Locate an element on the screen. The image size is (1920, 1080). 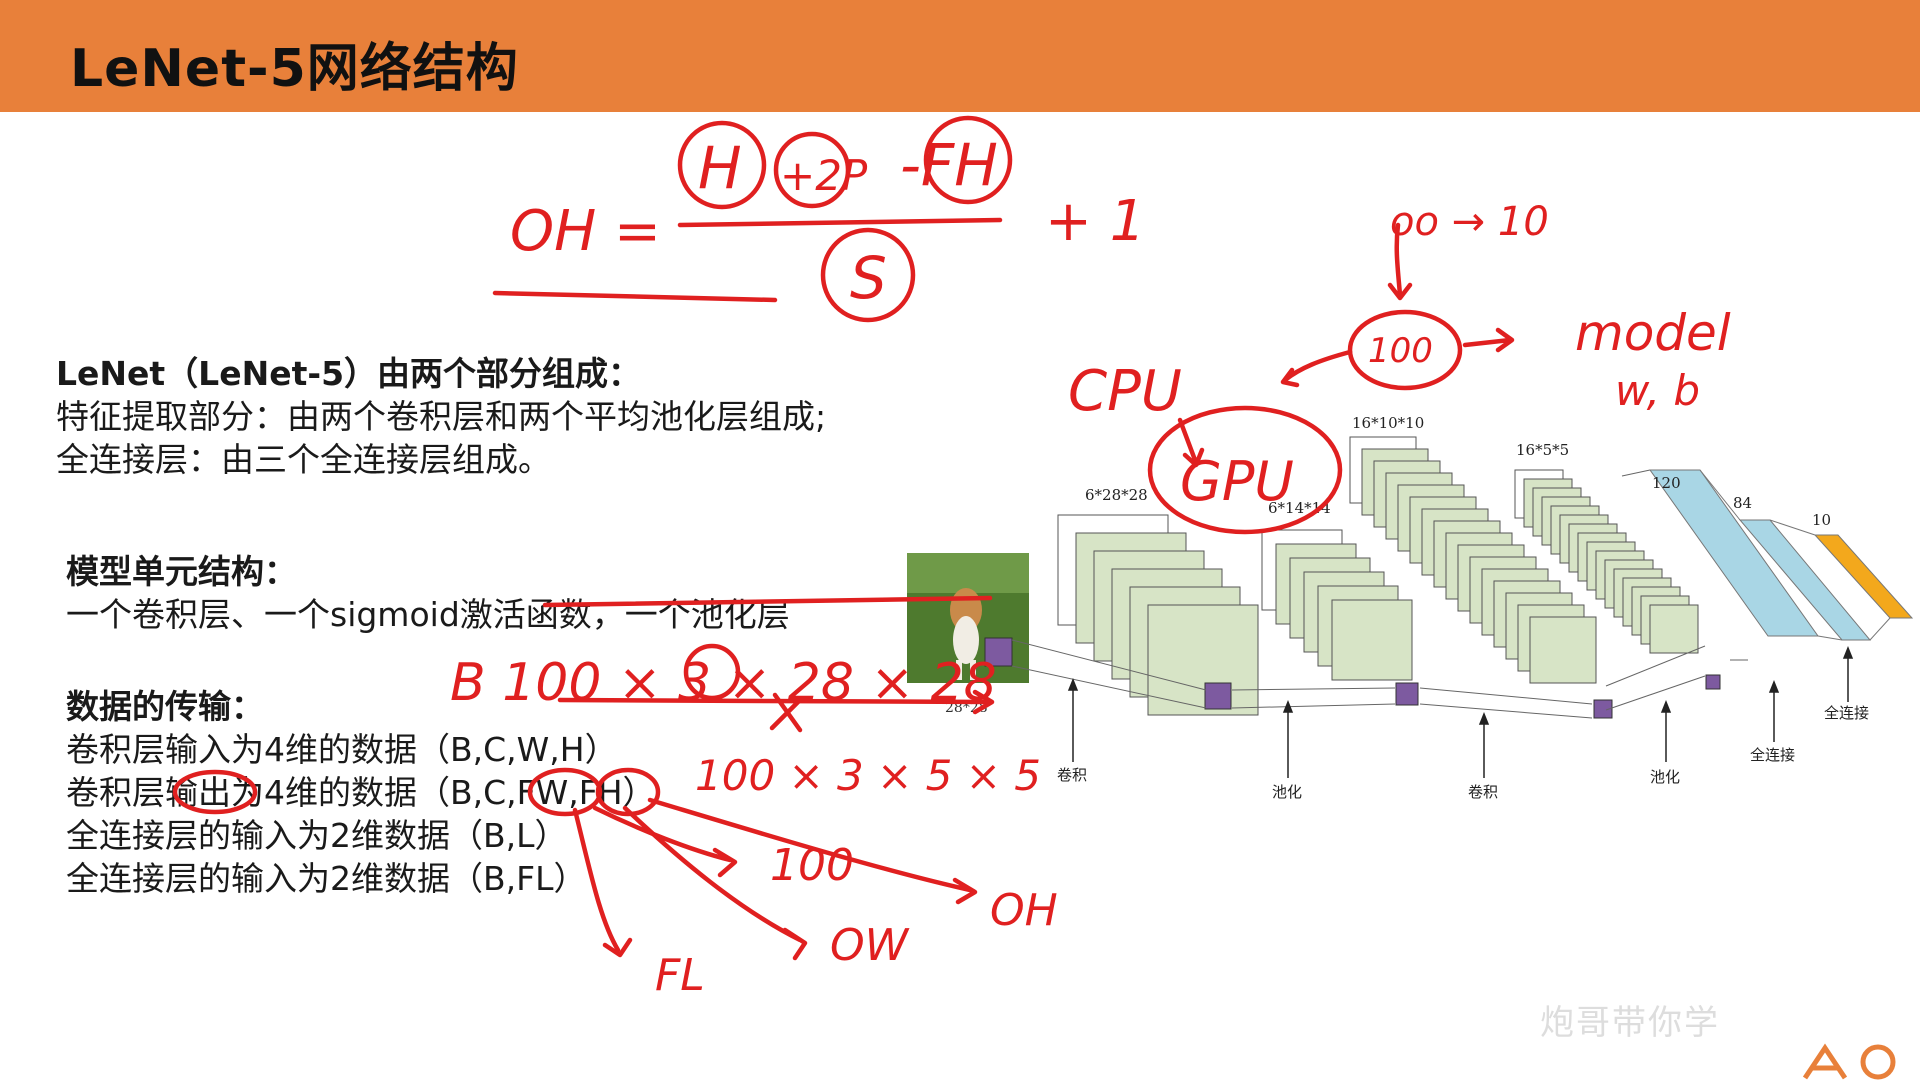
label-pool-2: 池化 is located at coordinates (1665, 777).